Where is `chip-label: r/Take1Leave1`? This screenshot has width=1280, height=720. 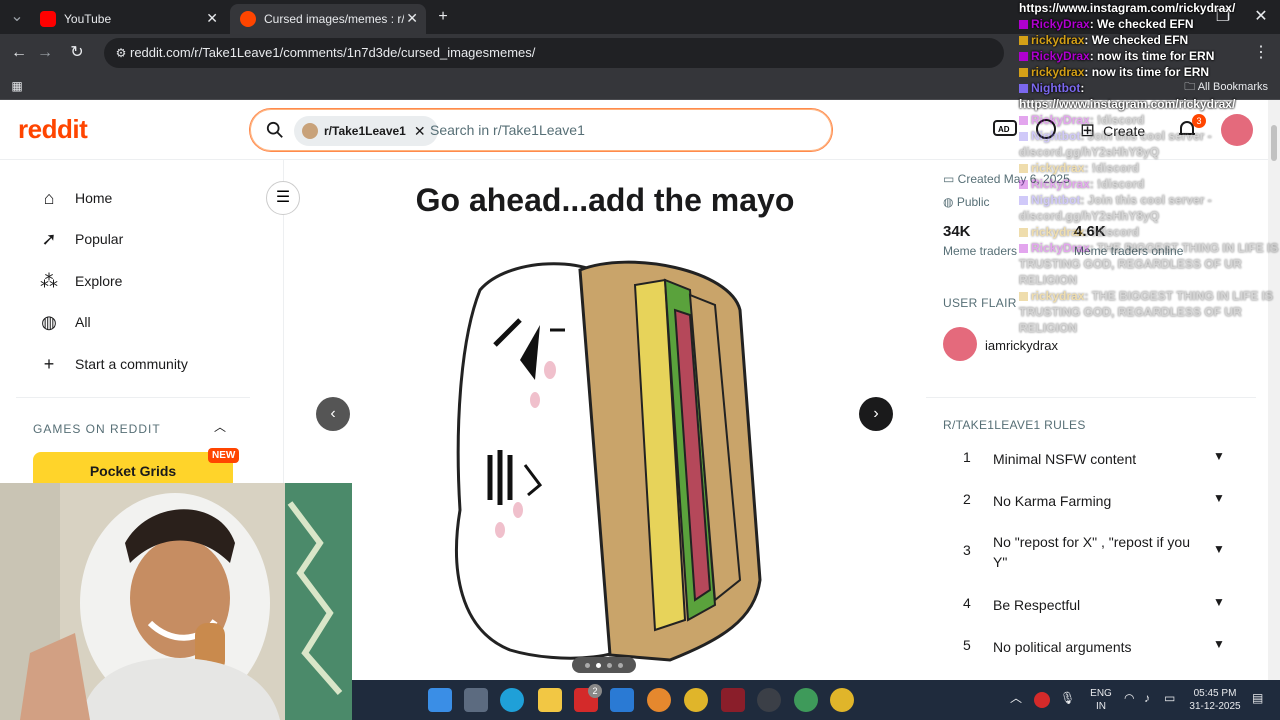 chip-label: r/Take1Leave1 is located at coordinates (365, 131).